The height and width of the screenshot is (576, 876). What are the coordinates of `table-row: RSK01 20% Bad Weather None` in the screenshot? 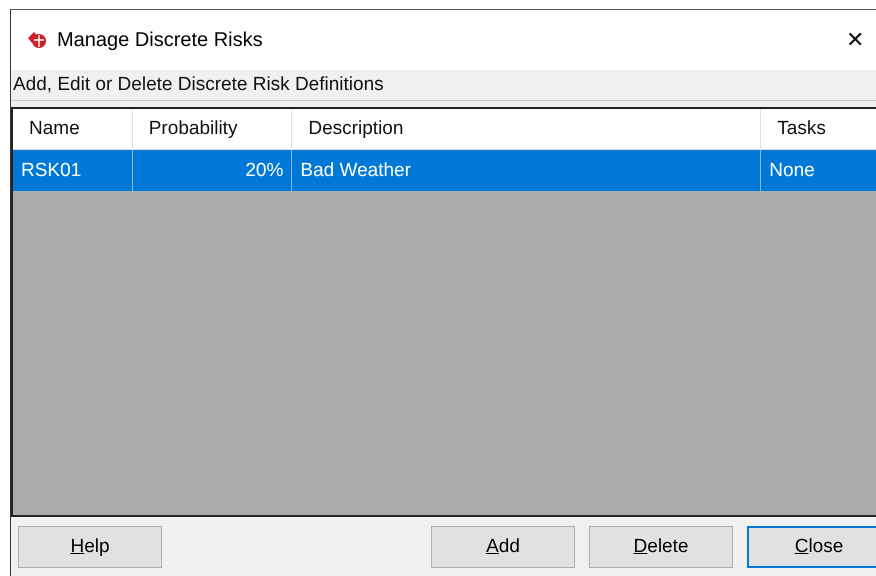 It's located at (444, 170).